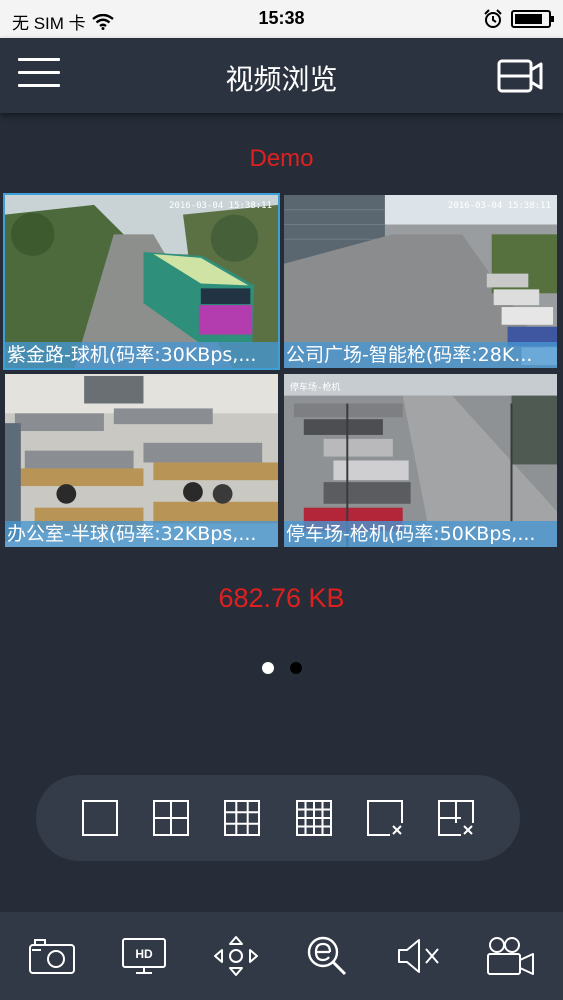  I want to click on record-icon, so click(511, 956).